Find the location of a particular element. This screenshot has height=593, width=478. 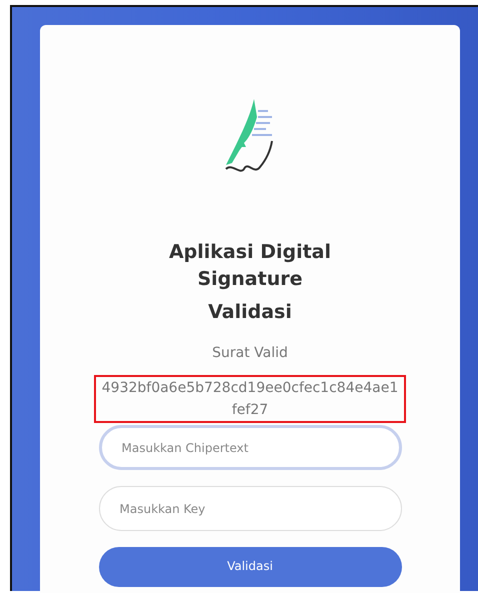

status-text: Surat Valid is located at coordinates (250, 353).